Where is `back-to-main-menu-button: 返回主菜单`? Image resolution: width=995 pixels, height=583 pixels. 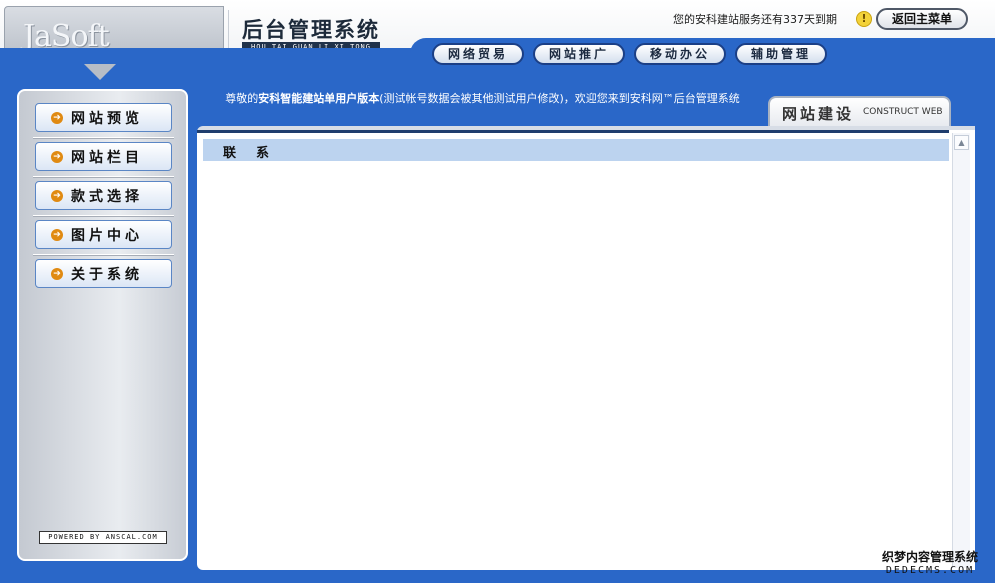
back-to-main-menu-button: 返回主菜单 is located at coordinates (922, 19).